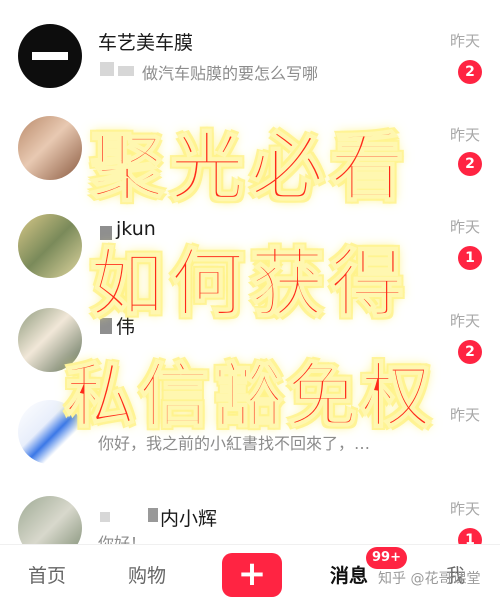 This screenshot has height=606, width=500. What do you see at coordinates (249, 396) in the screenshot?
I see `headline-line-3: 私信豁免权` at bounding box center [249, 396].